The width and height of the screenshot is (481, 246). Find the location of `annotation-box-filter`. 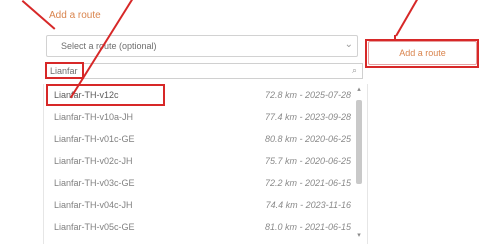

annotation-box-filter is located at coordinates (64, 70).